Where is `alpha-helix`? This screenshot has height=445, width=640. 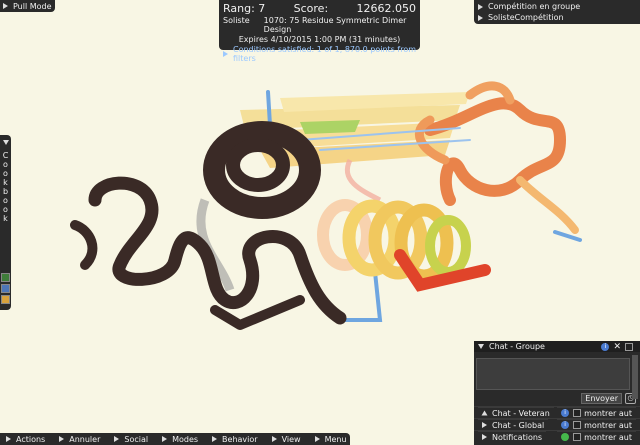
alpha-helix is located at coordinates (404, 245).